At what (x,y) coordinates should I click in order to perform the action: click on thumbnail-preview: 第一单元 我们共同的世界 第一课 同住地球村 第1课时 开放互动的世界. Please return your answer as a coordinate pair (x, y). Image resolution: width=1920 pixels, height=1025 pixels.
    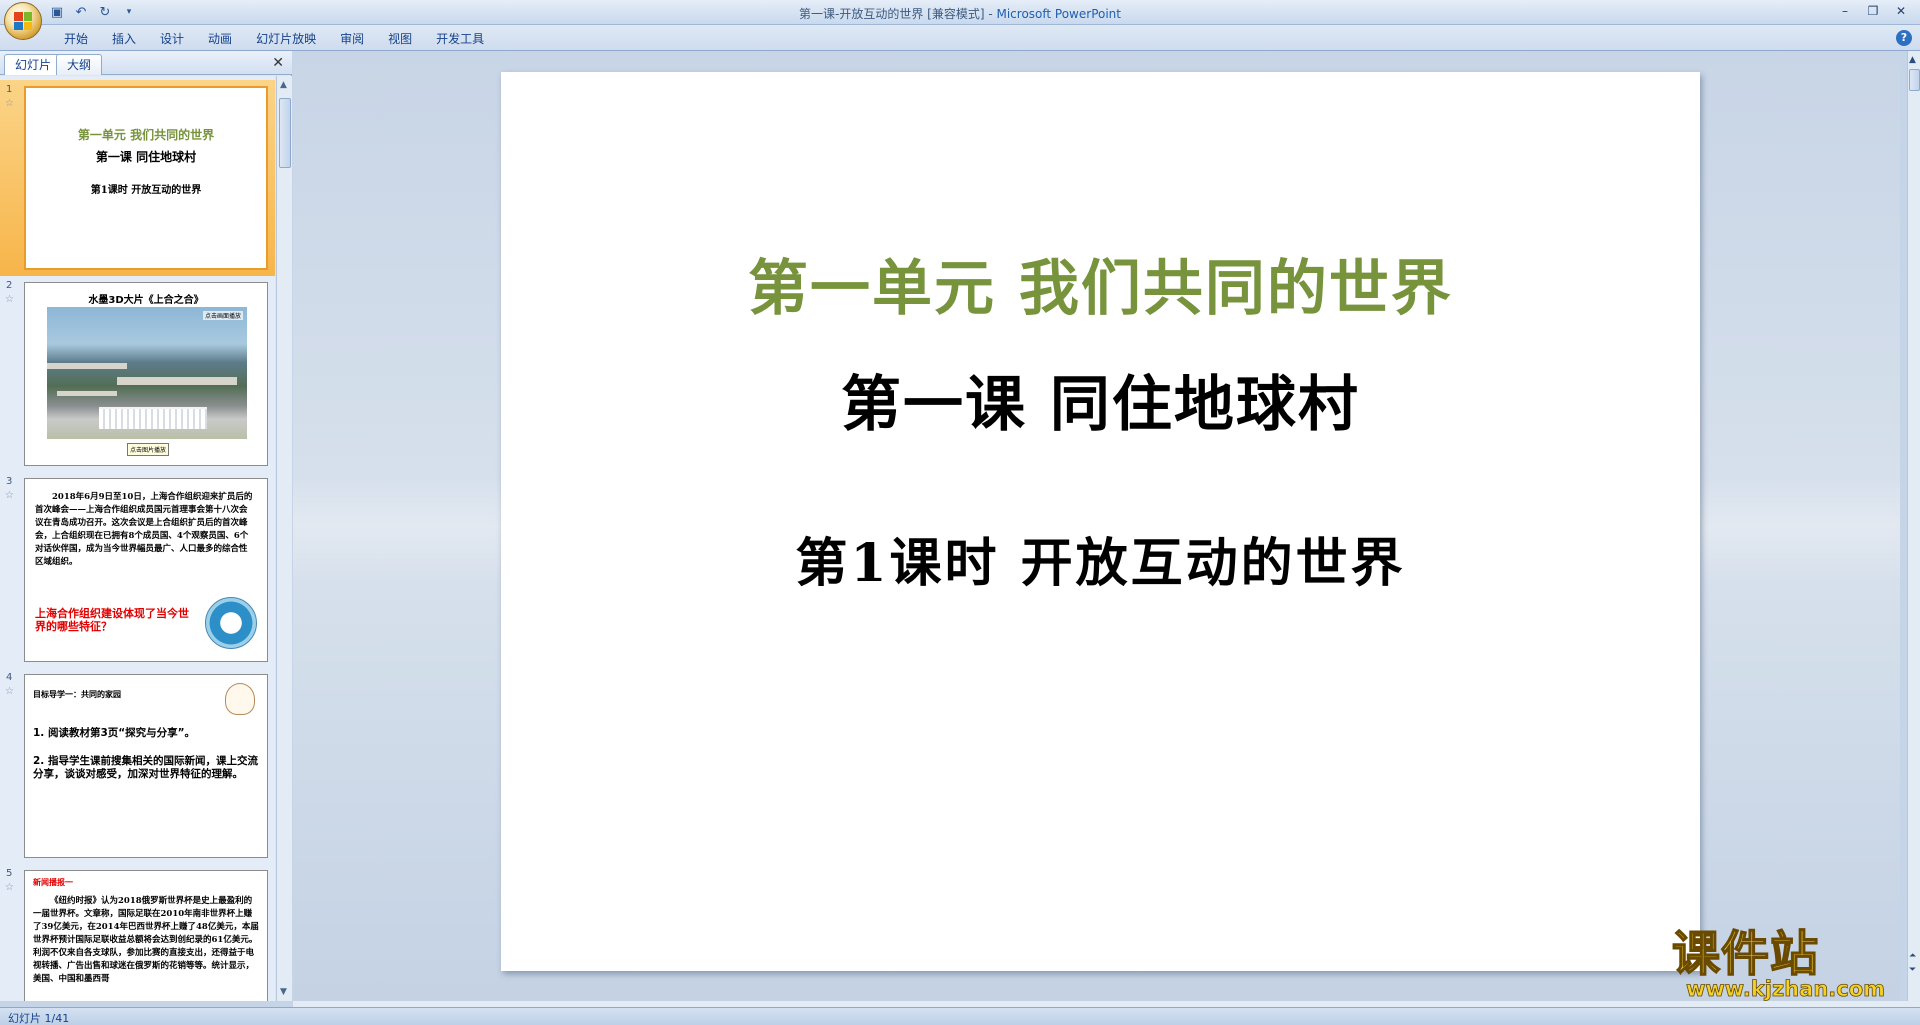
    Looking at the image, I should click on (146, 178).